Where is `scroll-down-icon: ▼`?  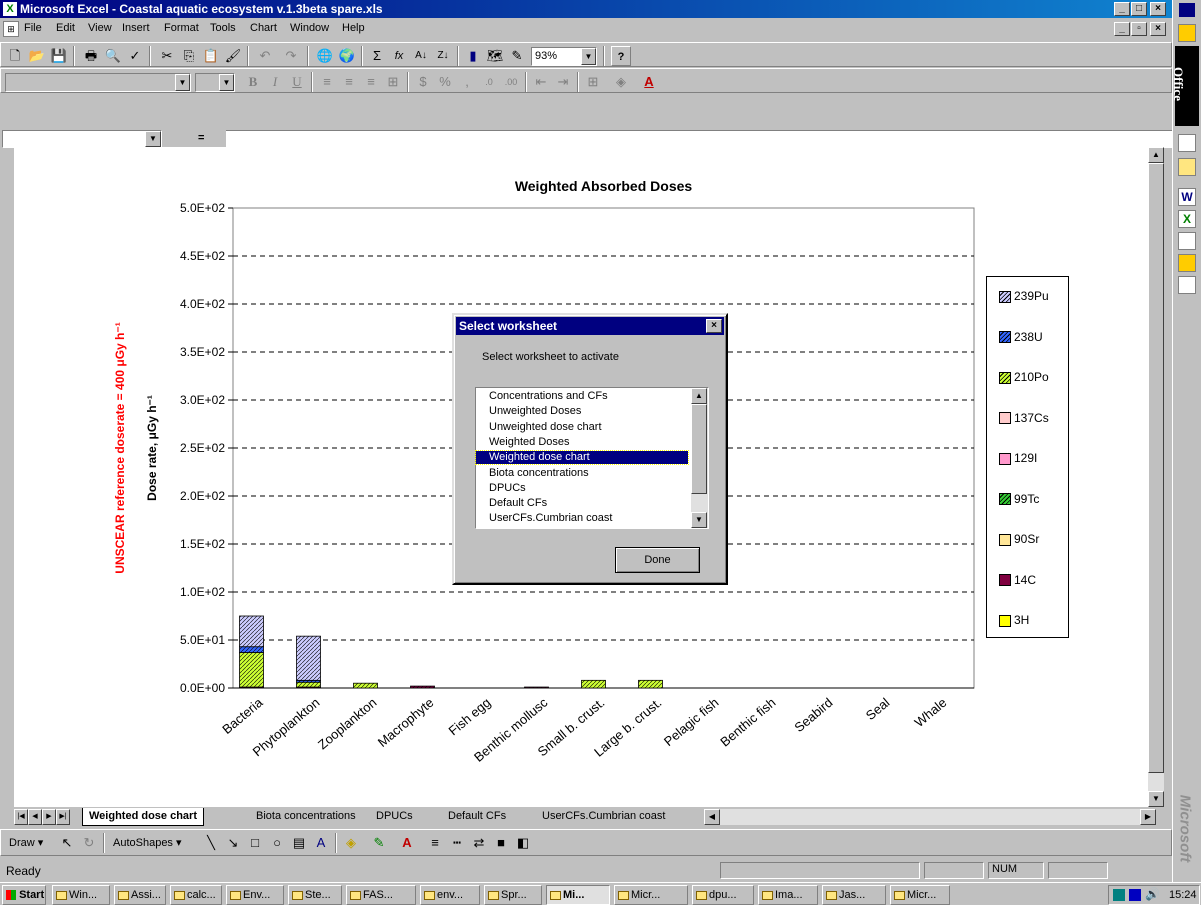
scroll-down-icon: ▼ is located at coordinates (1156, 799).